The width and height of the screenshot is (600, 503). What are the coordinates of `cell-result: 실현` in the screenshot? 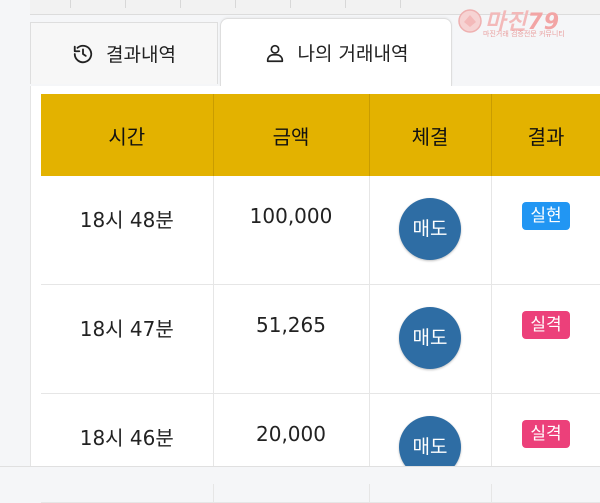 It's located at (545, 230).